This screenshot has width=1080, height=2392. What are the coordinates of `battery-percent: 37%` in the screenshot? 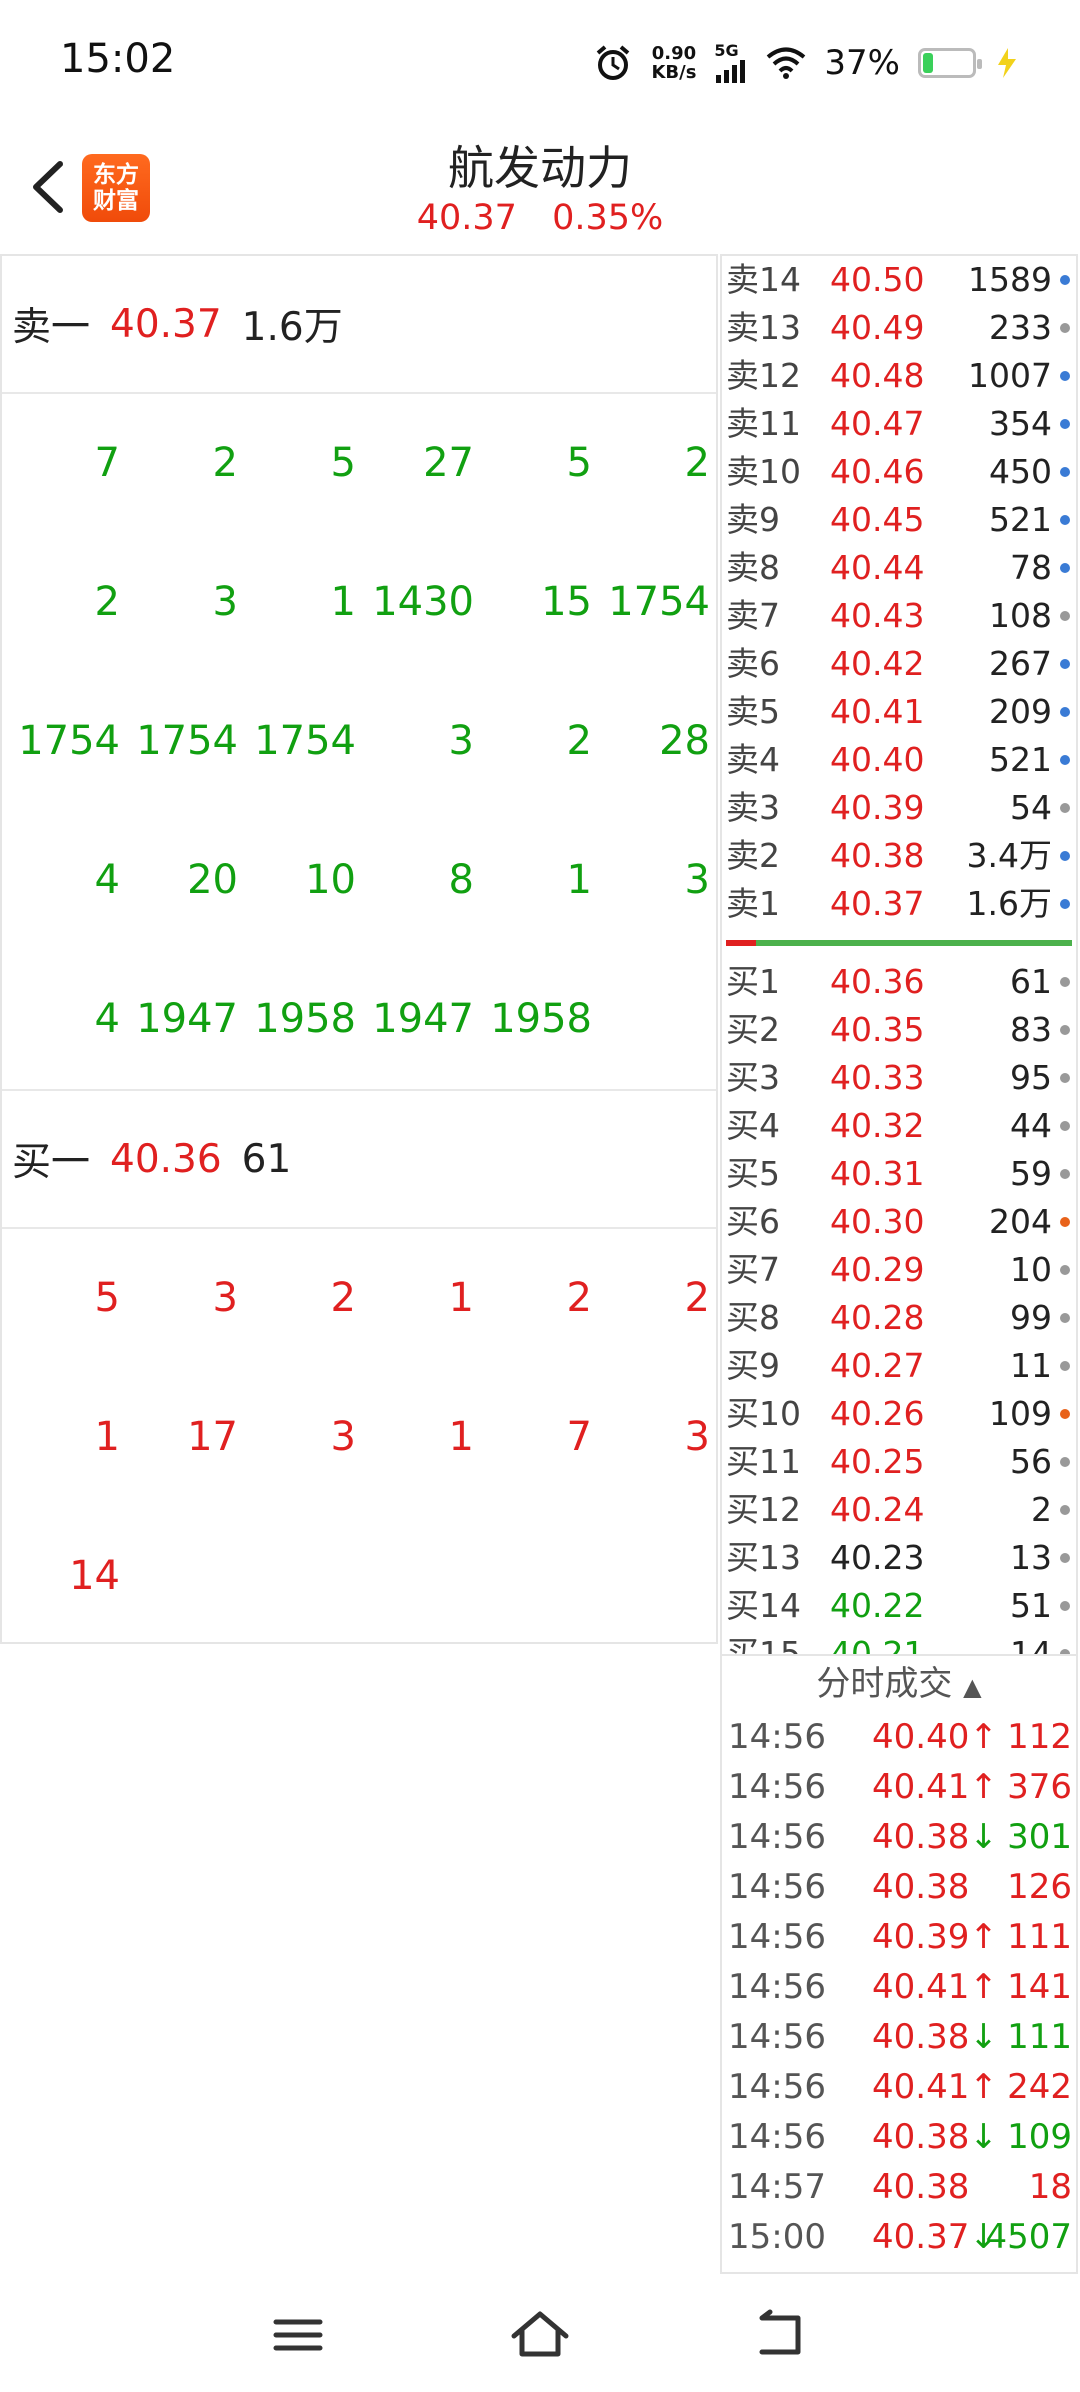 It's located at (862, 63).